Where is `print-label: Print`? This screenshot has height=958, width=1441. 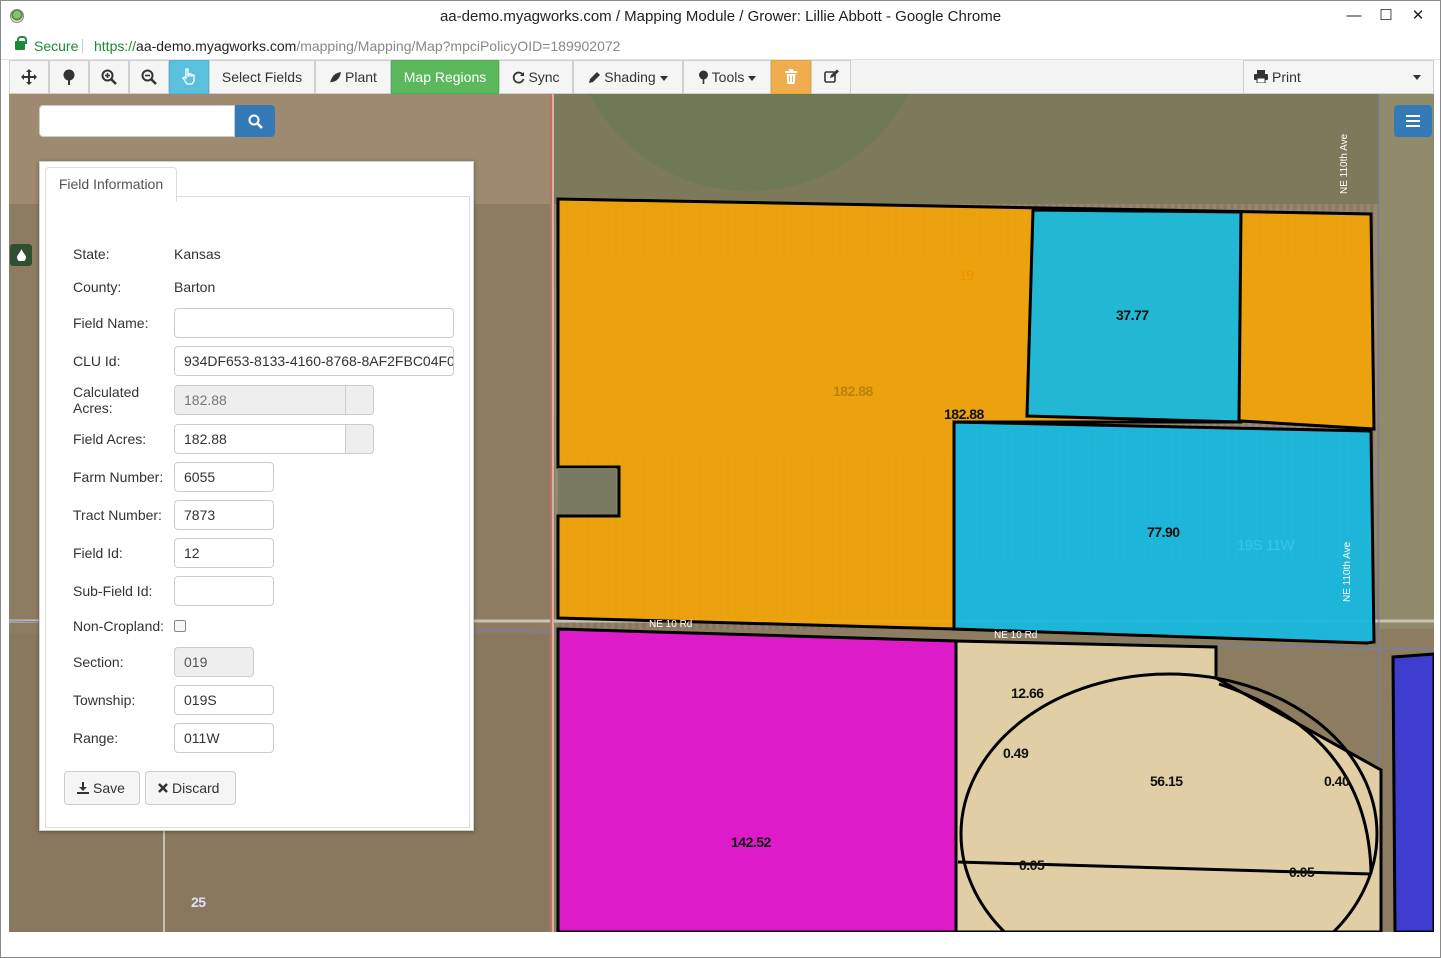
print-label: Print is located at coordinates (1286, 77).